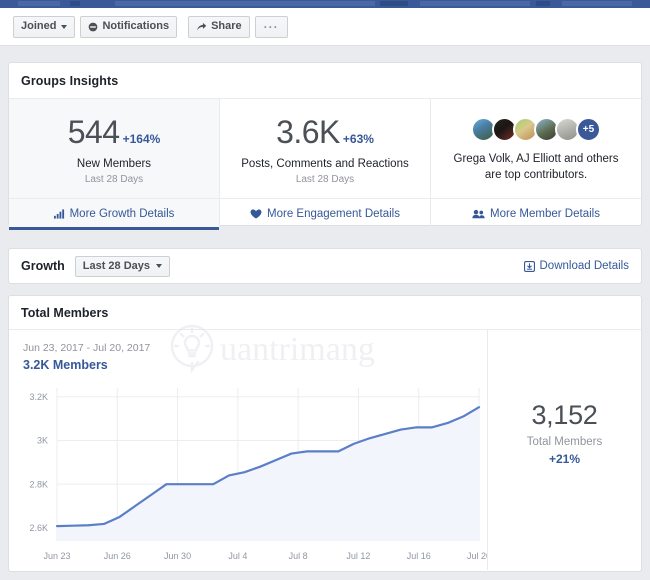  What do you see at coordinates (177, 556) in the screenshot?
I see `svg-text: Jun 30` at bounding box center [177, 556].